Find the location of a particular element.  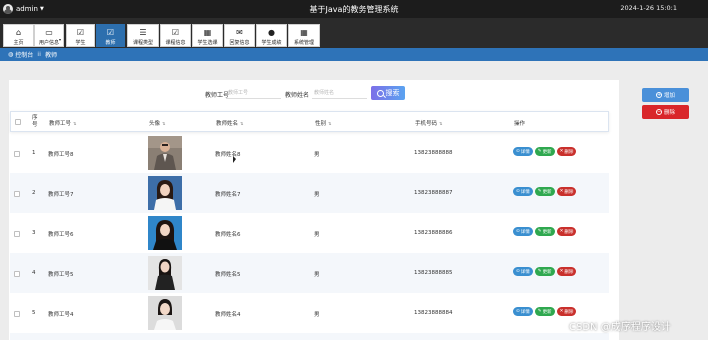

home-icon: ⌂ is located at coordinates (18, 32).